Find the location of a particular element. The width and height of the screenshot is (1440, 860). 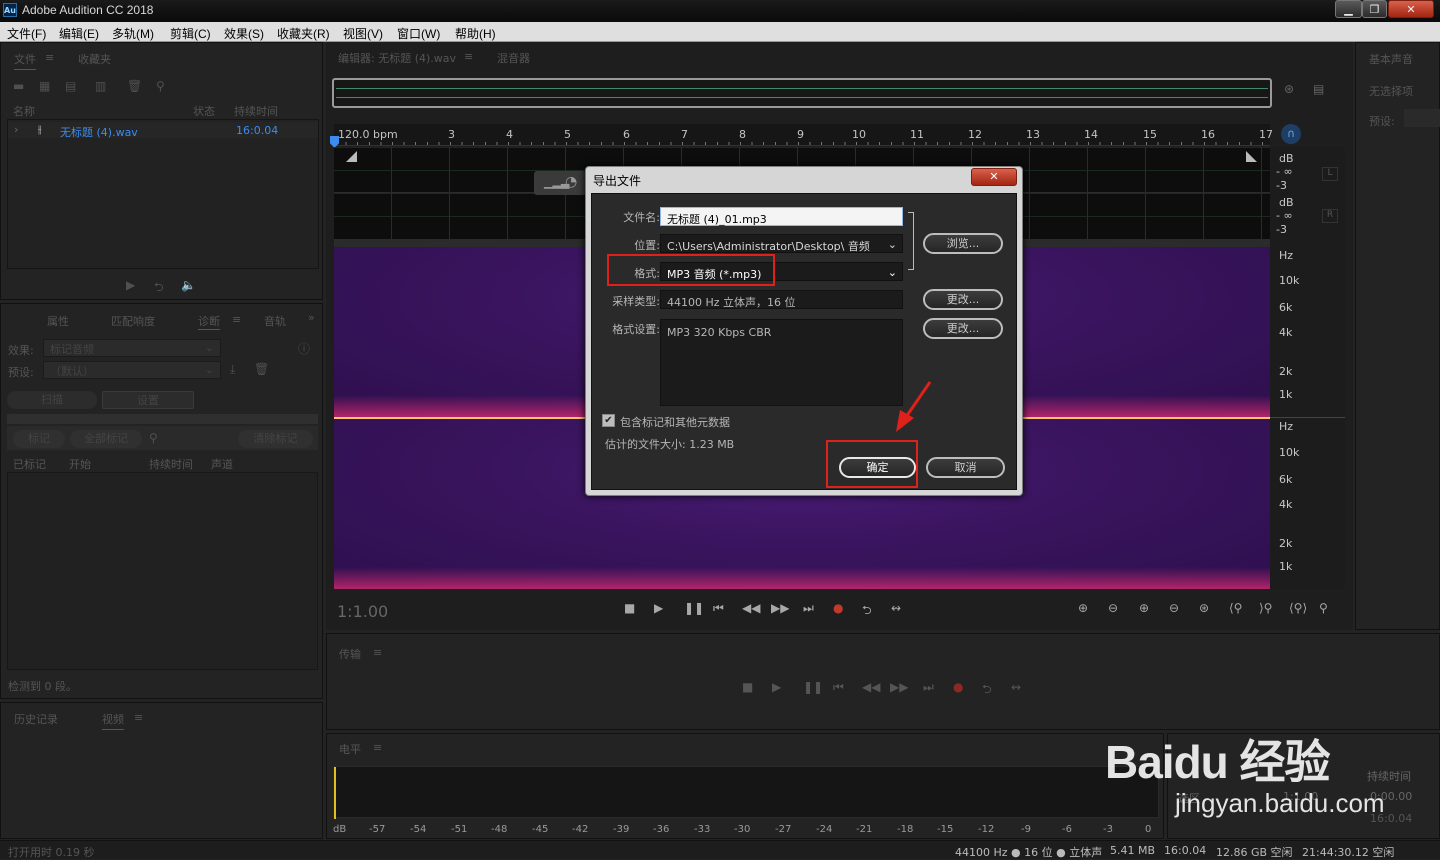

channel-left-button: L is located at coordinates (1330, 174).